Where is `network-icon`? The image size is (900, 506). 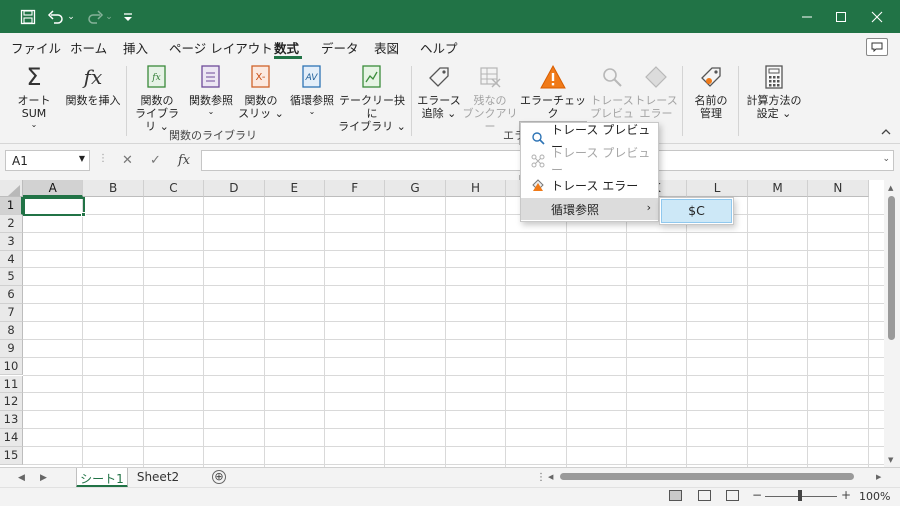
network-icon is located at coordinates (538, 161).